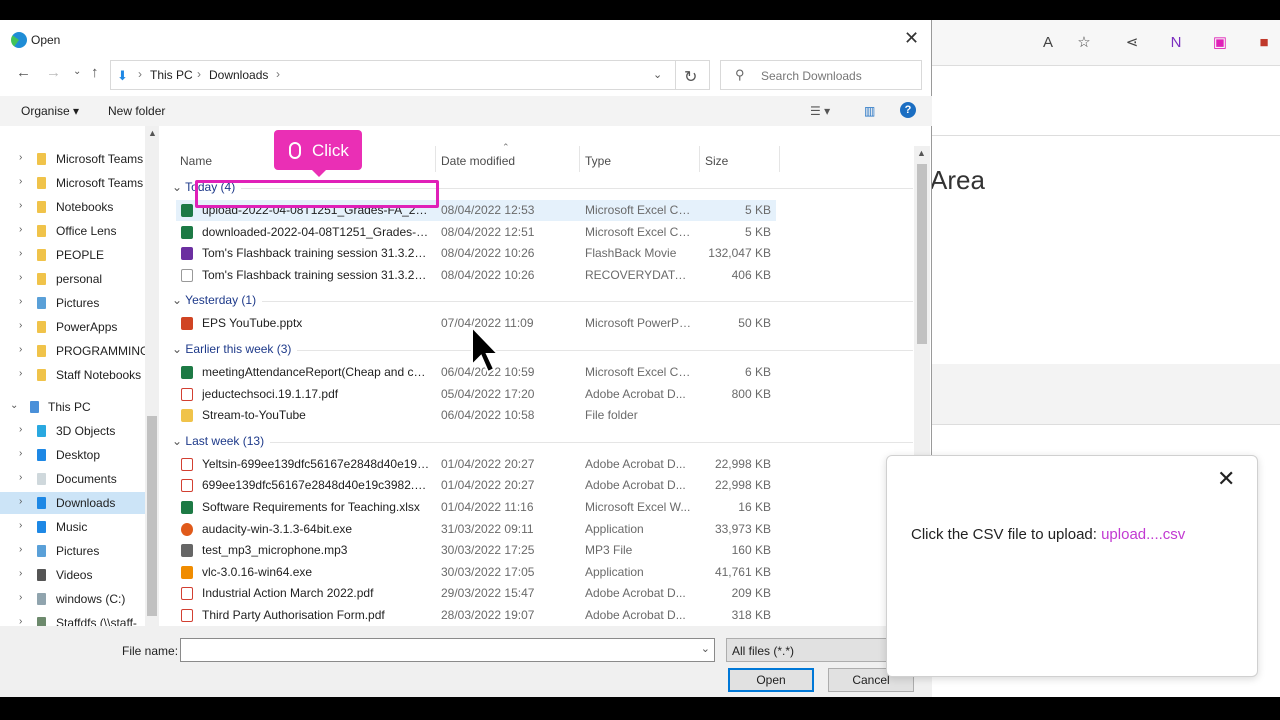 Image resolution: width=1280 pixels, height=720 pixels. Describe the element at coordinates (1176, 43) in the screenshot. I see `onenote-icon: N` at that location.